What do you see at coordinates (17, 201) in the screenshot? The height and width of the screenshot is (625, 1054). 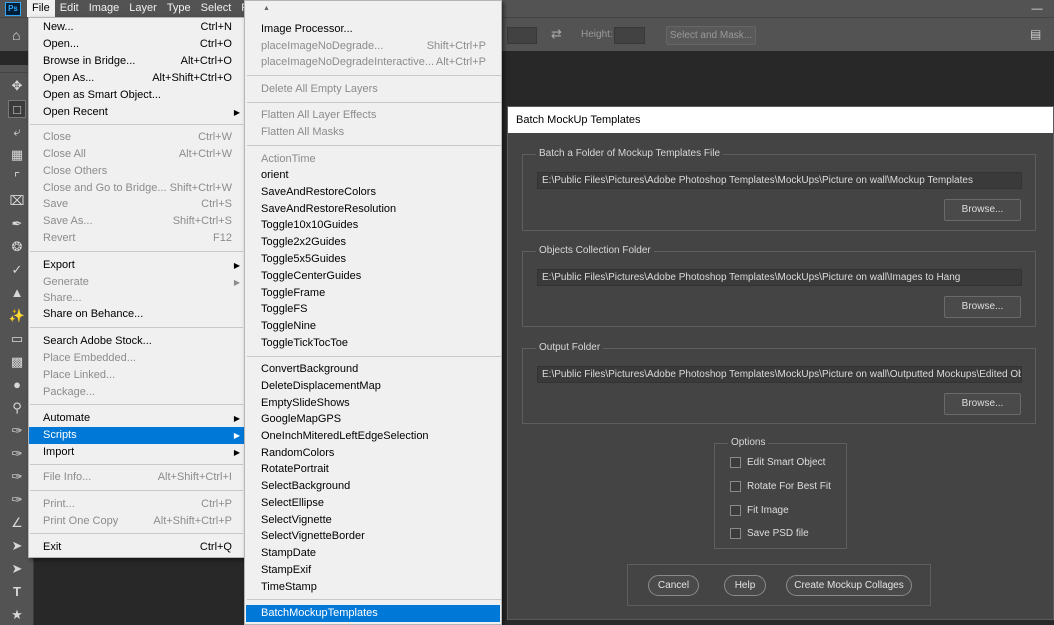 I see `frame-tool-icon: ⌧` at bounding box center [17, 201].